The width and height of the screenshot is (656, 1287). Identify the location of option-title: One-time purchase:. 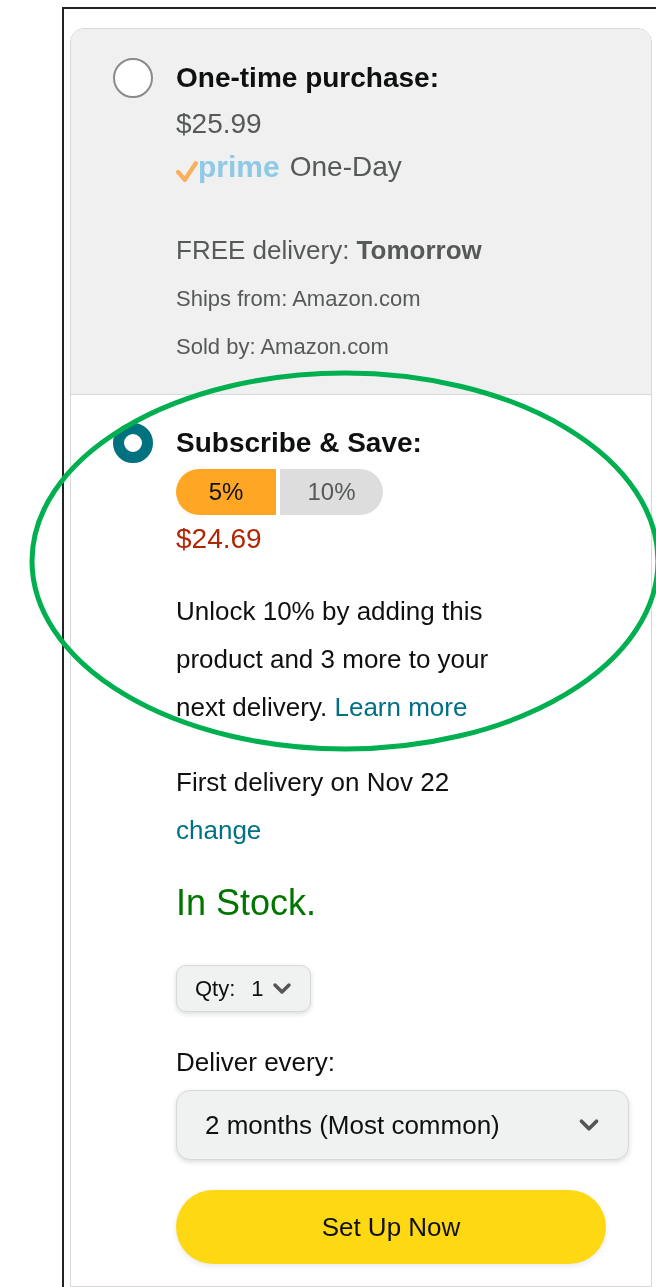
(308, 78).